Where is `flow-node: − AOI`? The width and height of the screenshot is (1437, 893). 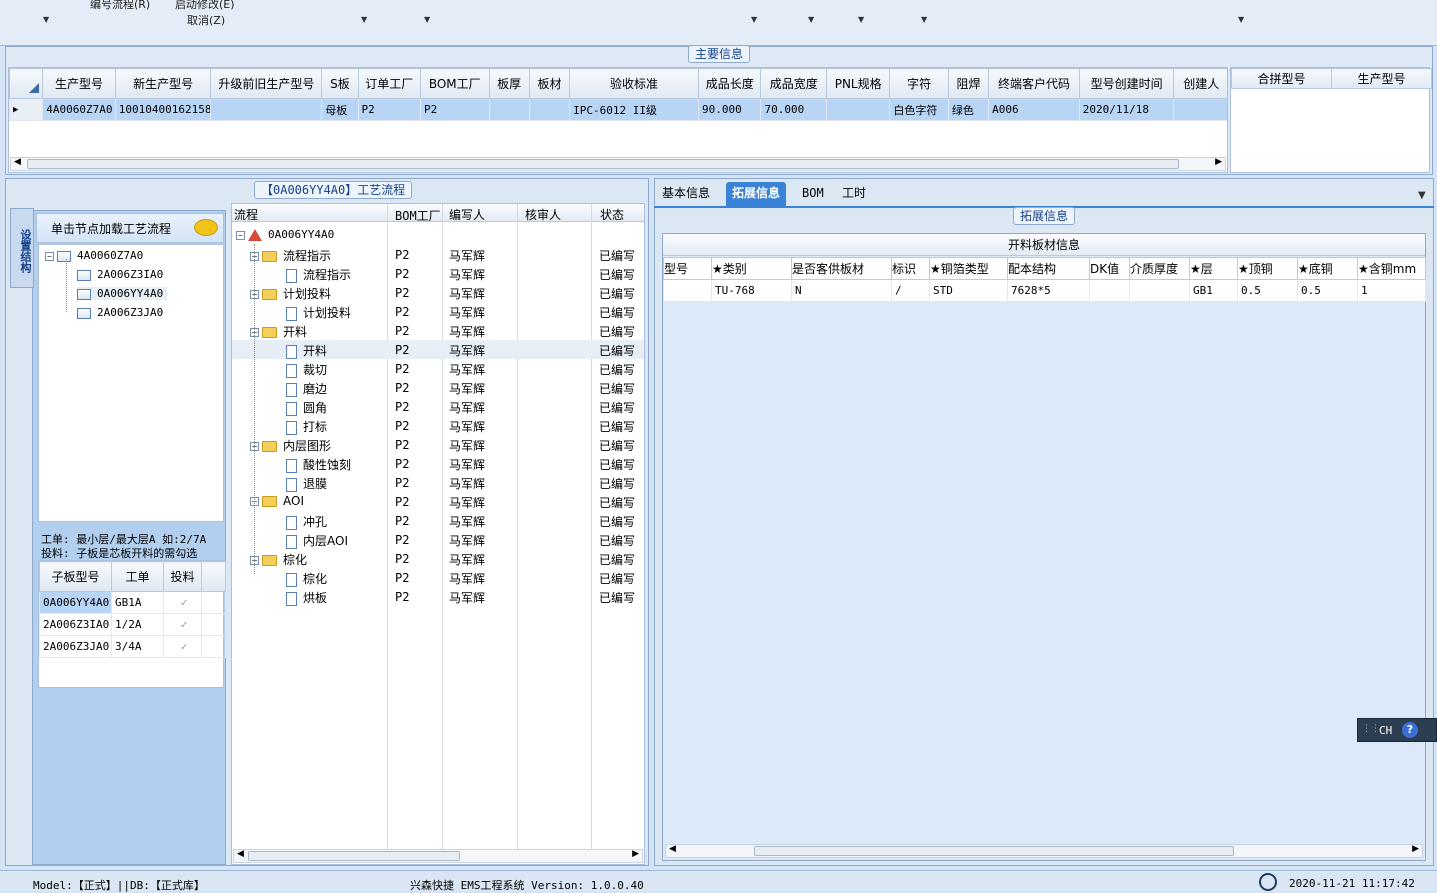
flow-node: − AOI is located at coordinates (277, 501).